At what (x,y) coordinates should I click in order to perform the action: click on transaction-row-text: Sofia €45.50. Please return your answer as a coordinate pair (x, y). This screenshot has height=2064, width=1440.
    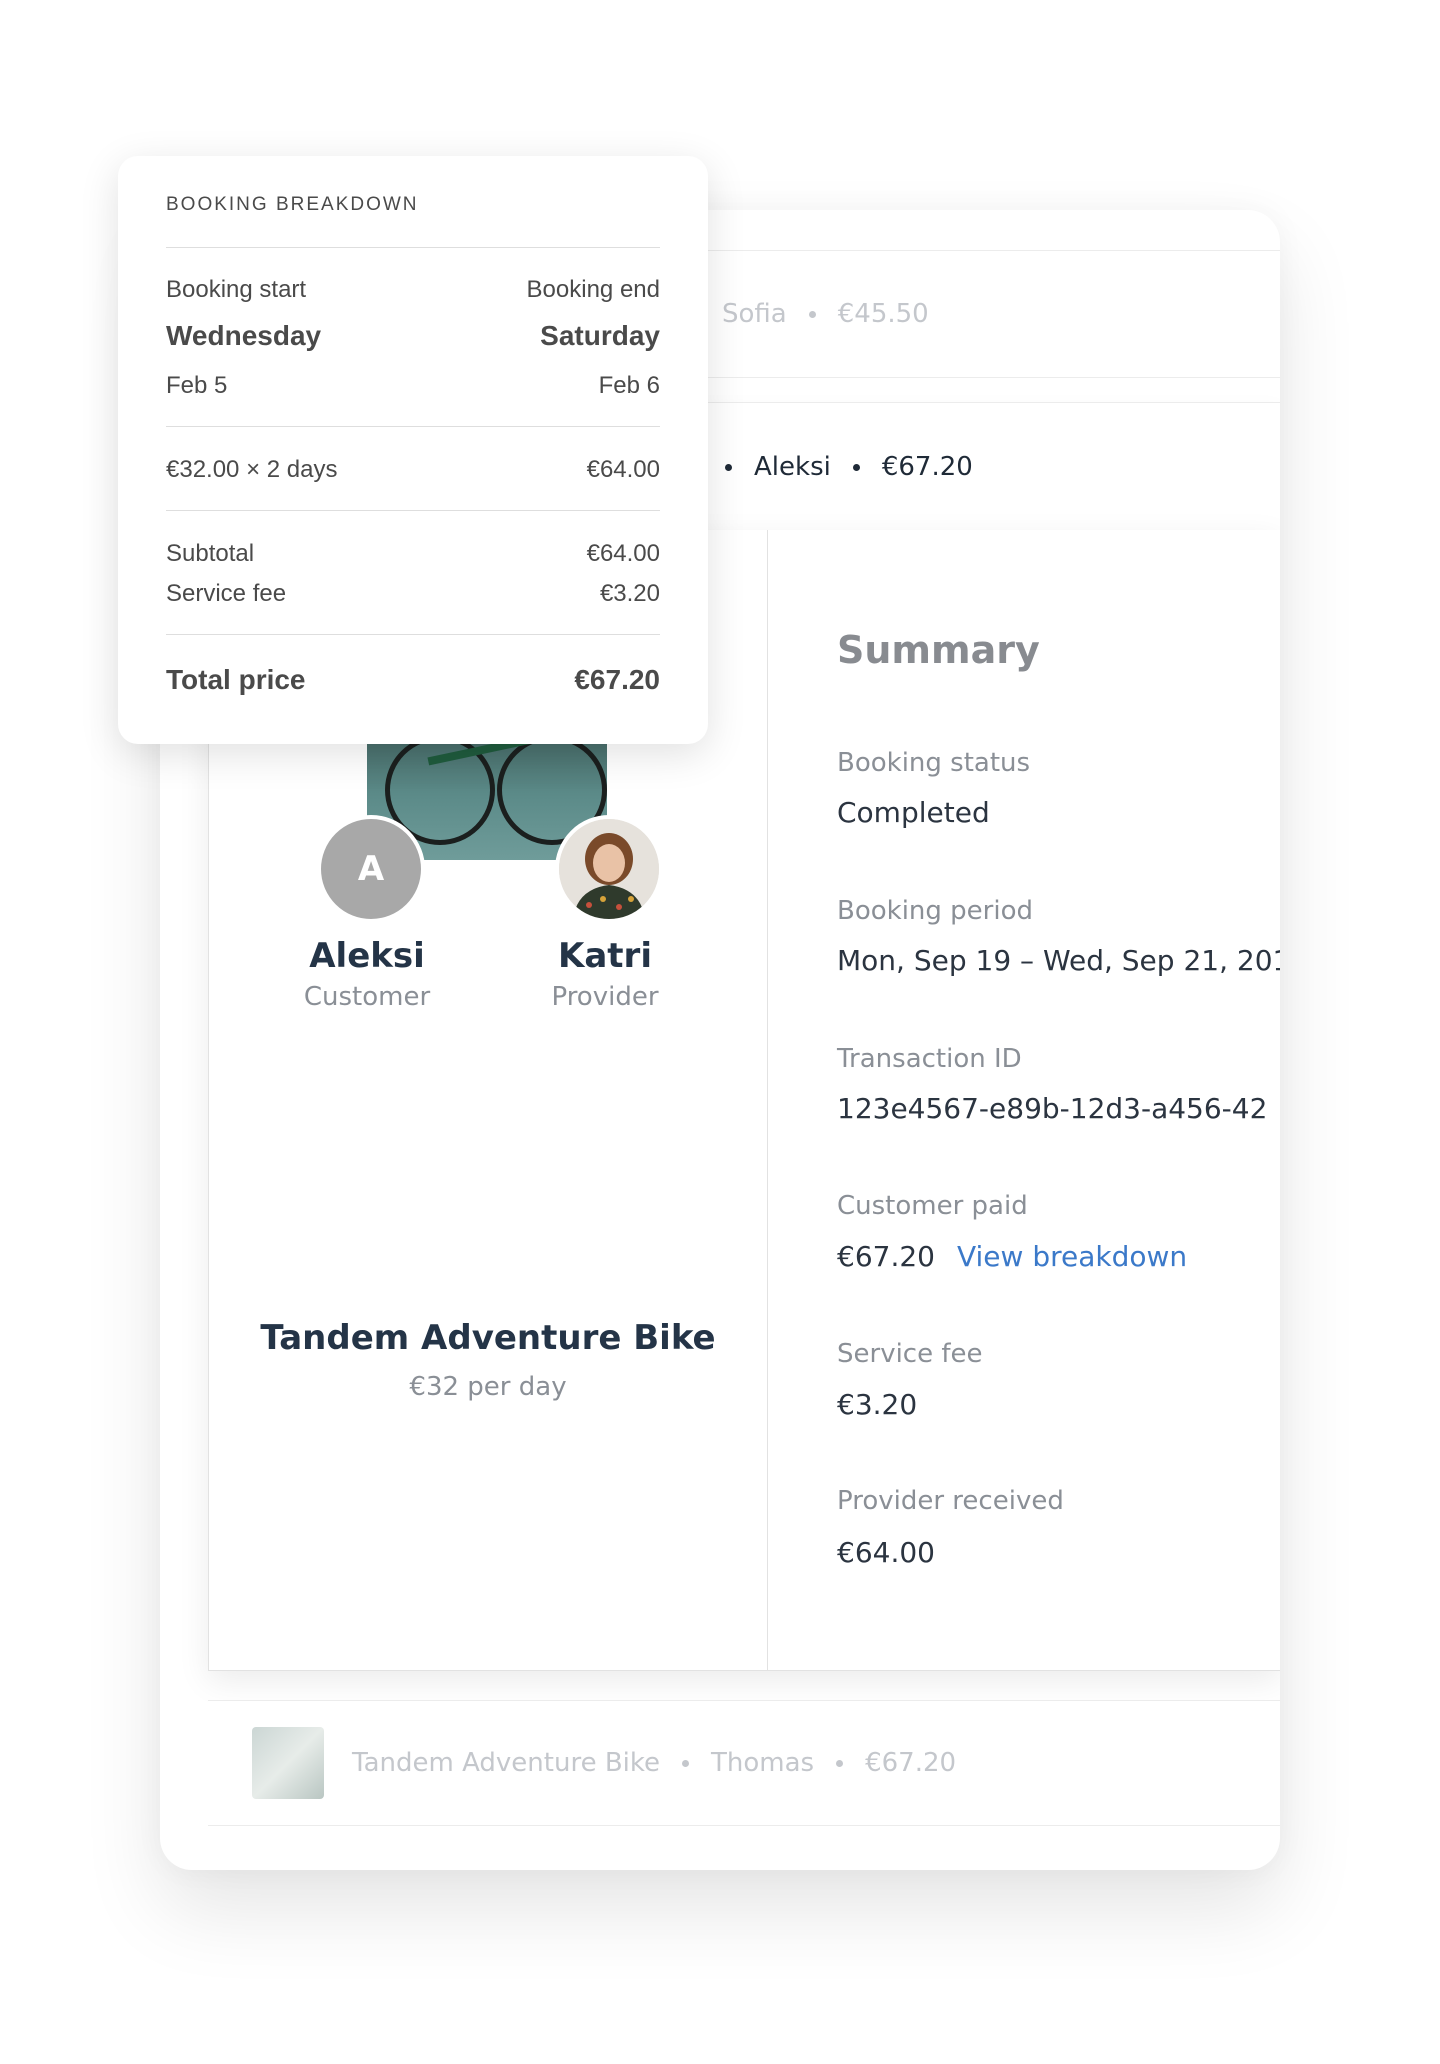
    Looking at the image, I should click on (825, 314).